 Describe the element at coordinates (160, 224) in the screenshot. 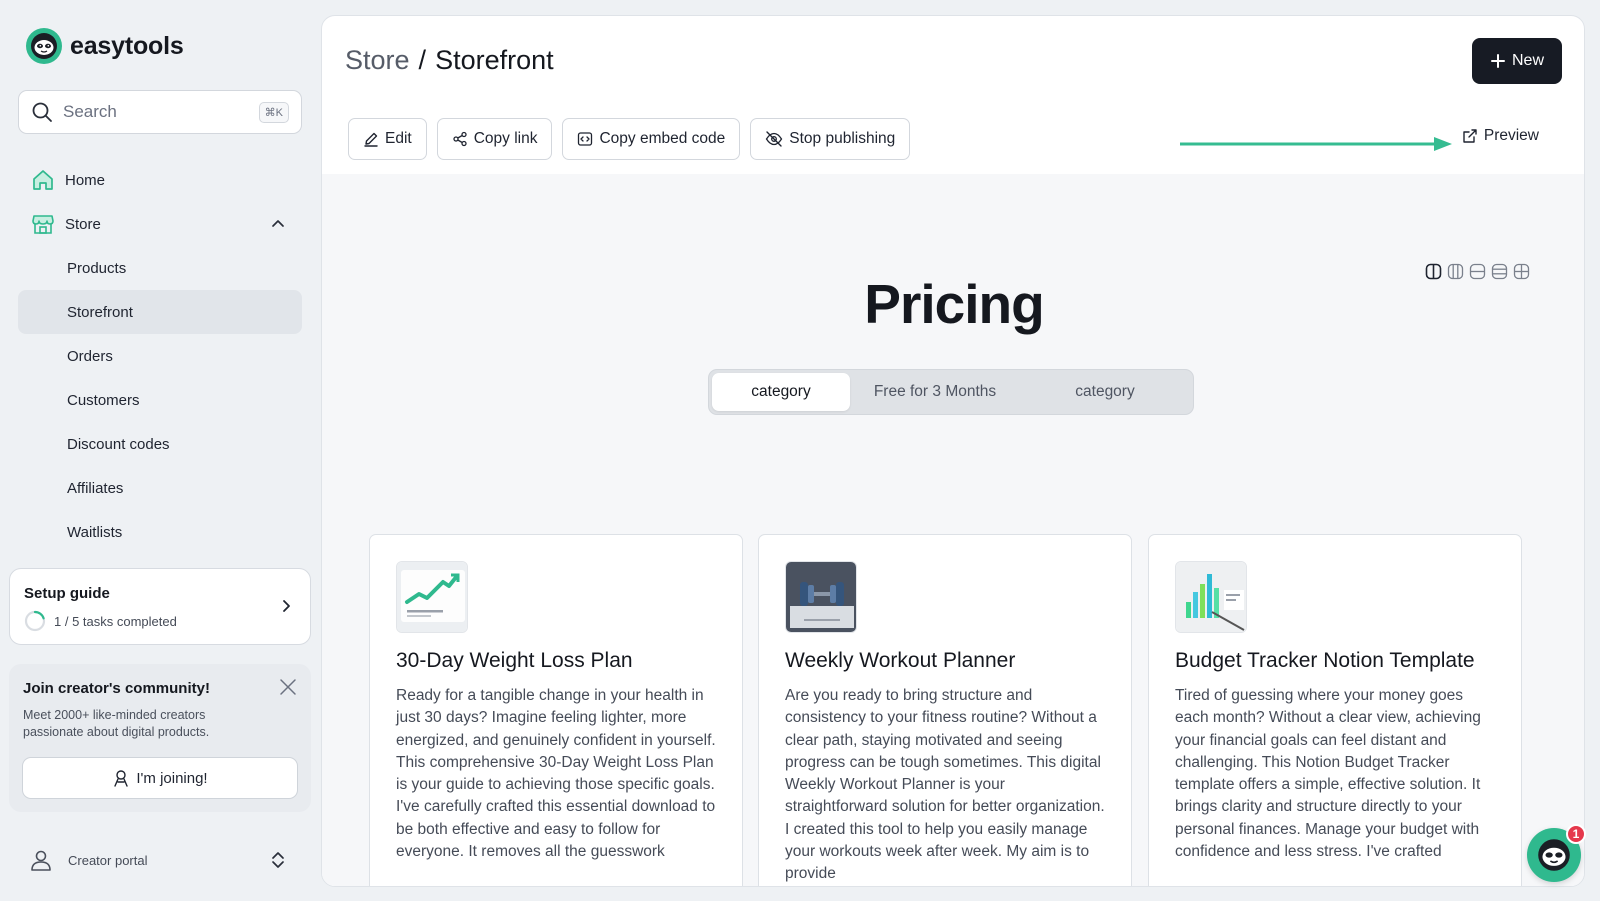

I see `sidebar-item-store: Store` at that location.